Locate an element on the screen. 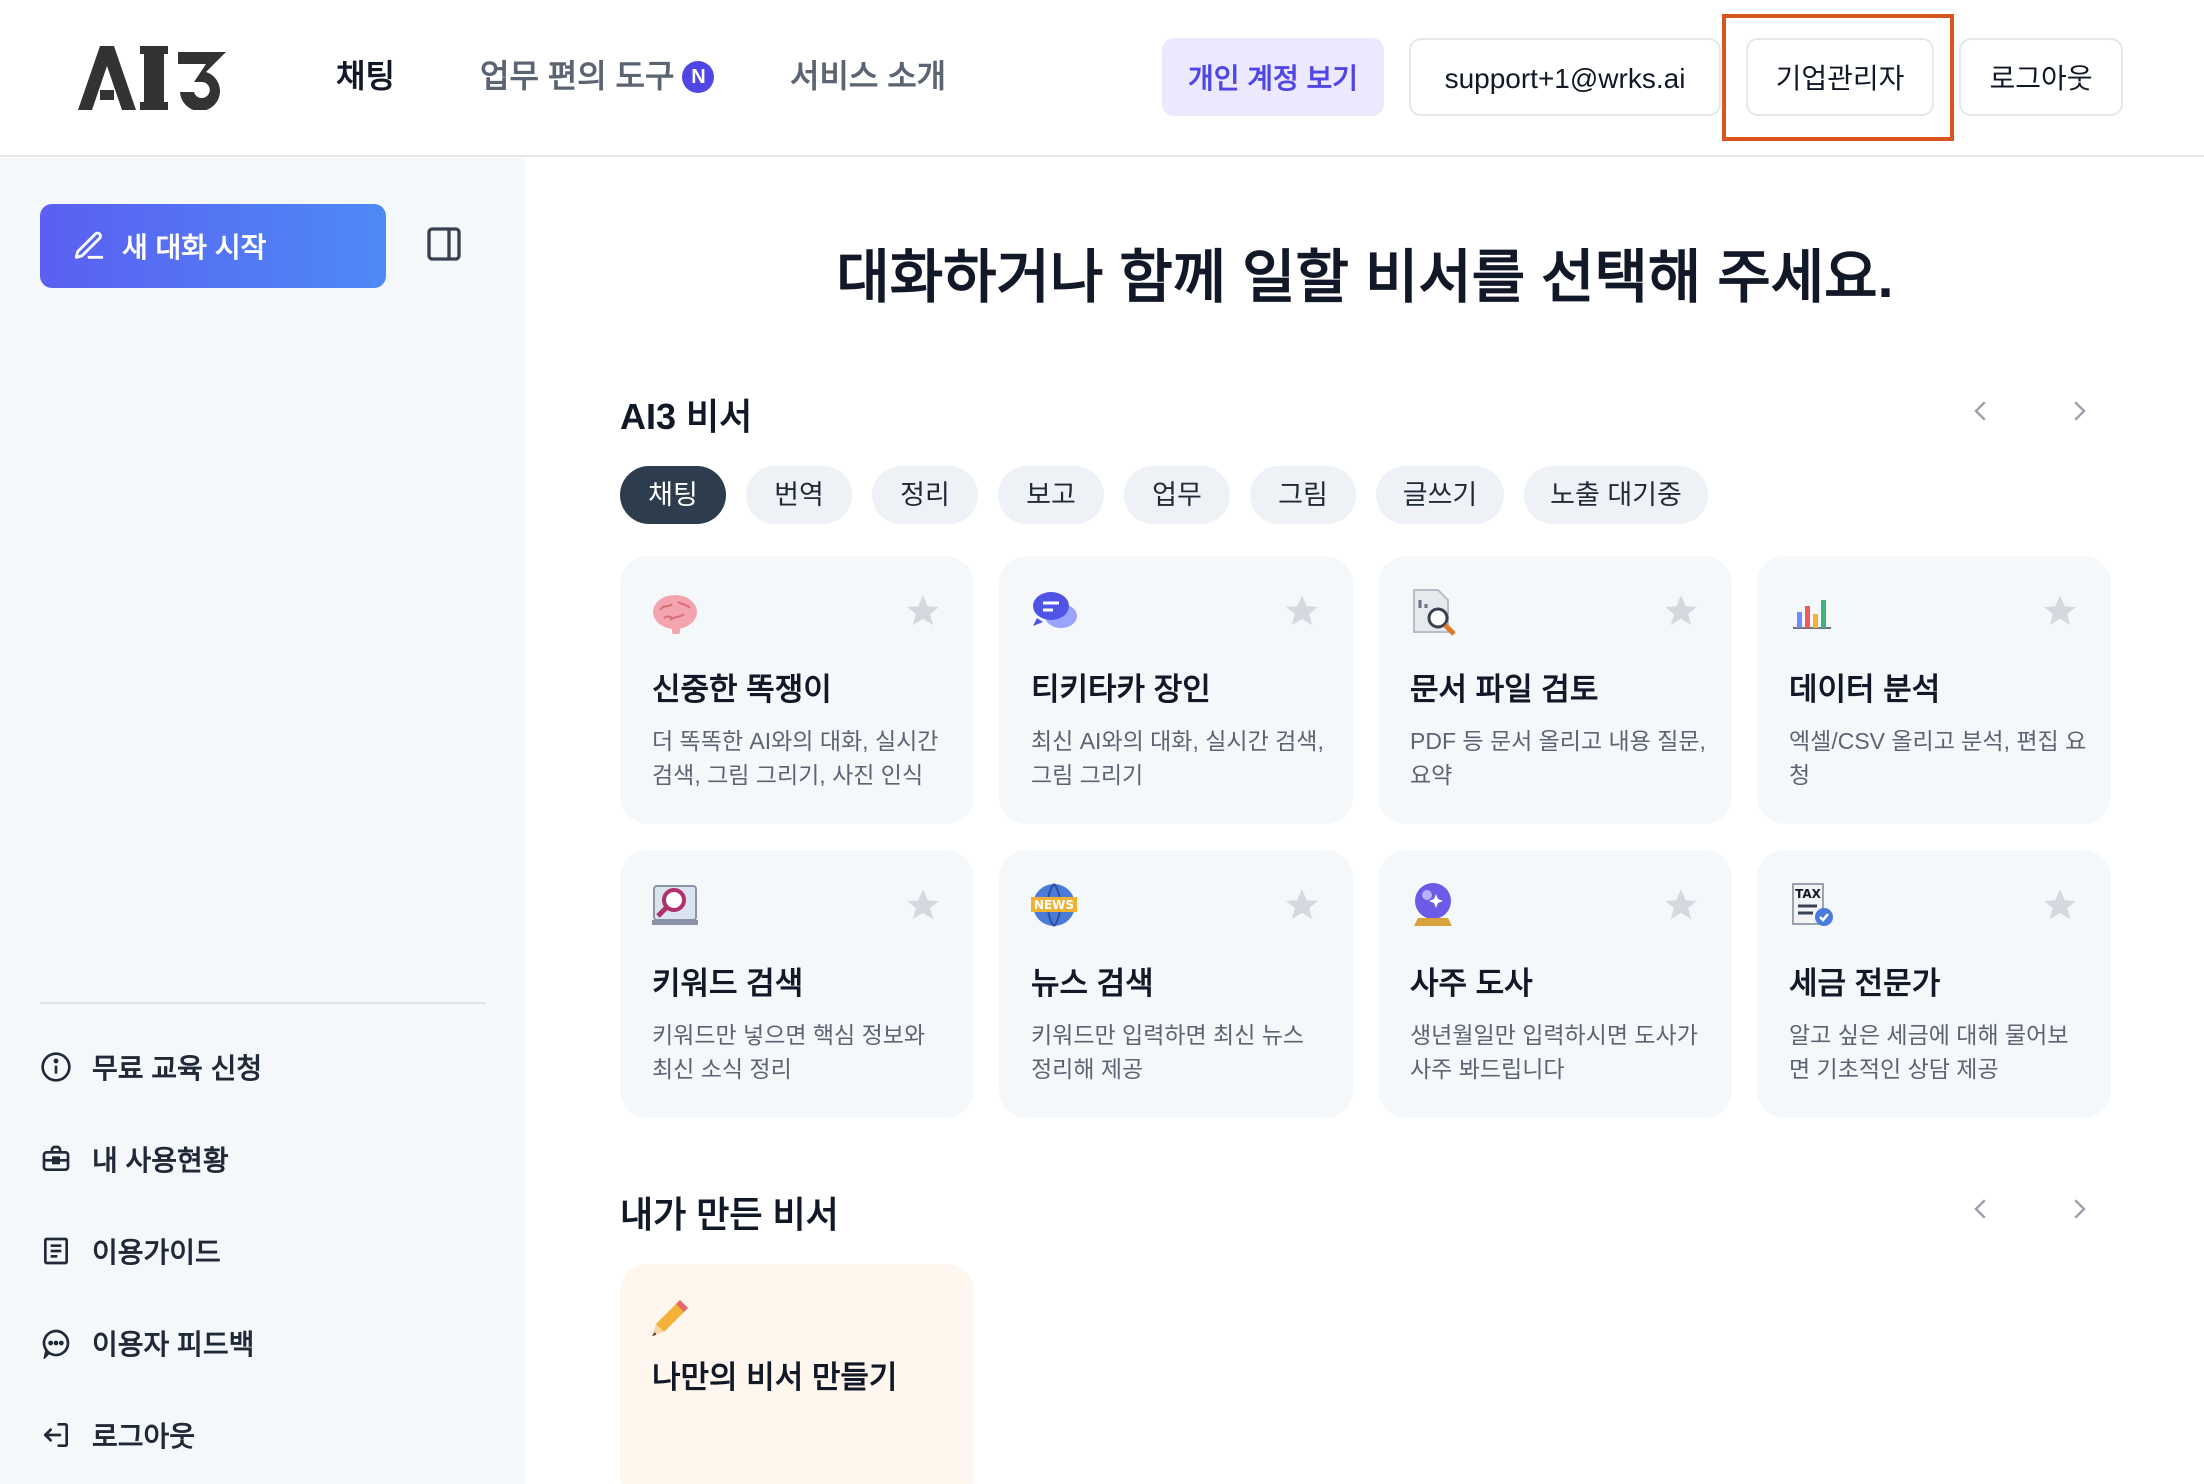  svg-text: NEWS is located at coordinates (1054, 905).